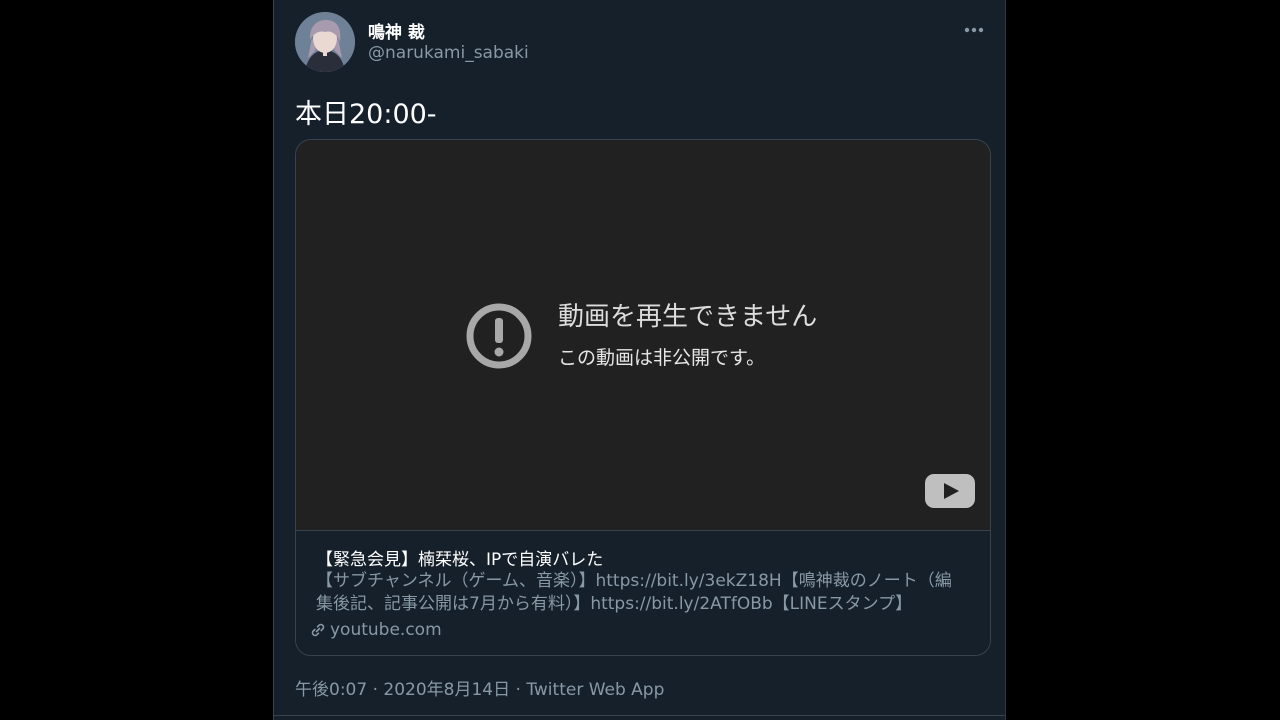 The image size is (1280, 720). I want to click on tweet-metadata: 午後0:07 · 2020年8月14日 · Twitter Web App, so click(479, 687).